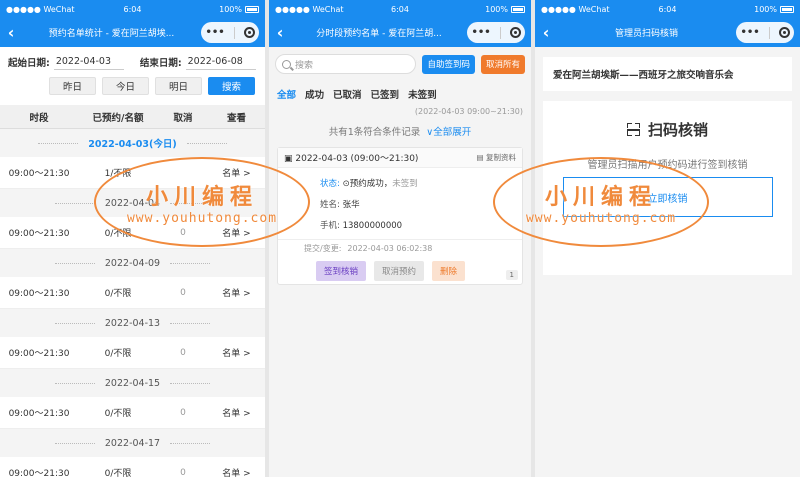 This screenshot has width=800, height=477. I want to click on card-actions: 签到核销 取消预约 删除, so click(400, 271).